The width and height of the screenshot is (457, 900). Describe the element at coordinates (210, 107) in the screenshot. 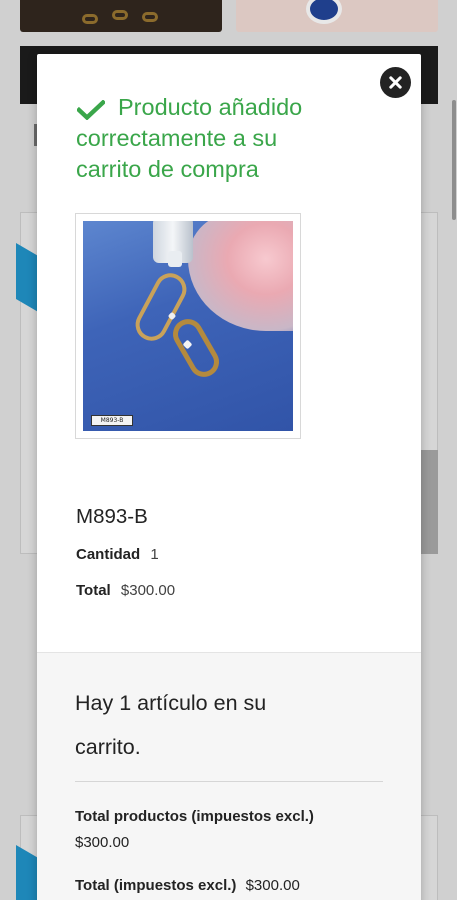

I see `confirmation-message-line: Producto añadido` at that location.